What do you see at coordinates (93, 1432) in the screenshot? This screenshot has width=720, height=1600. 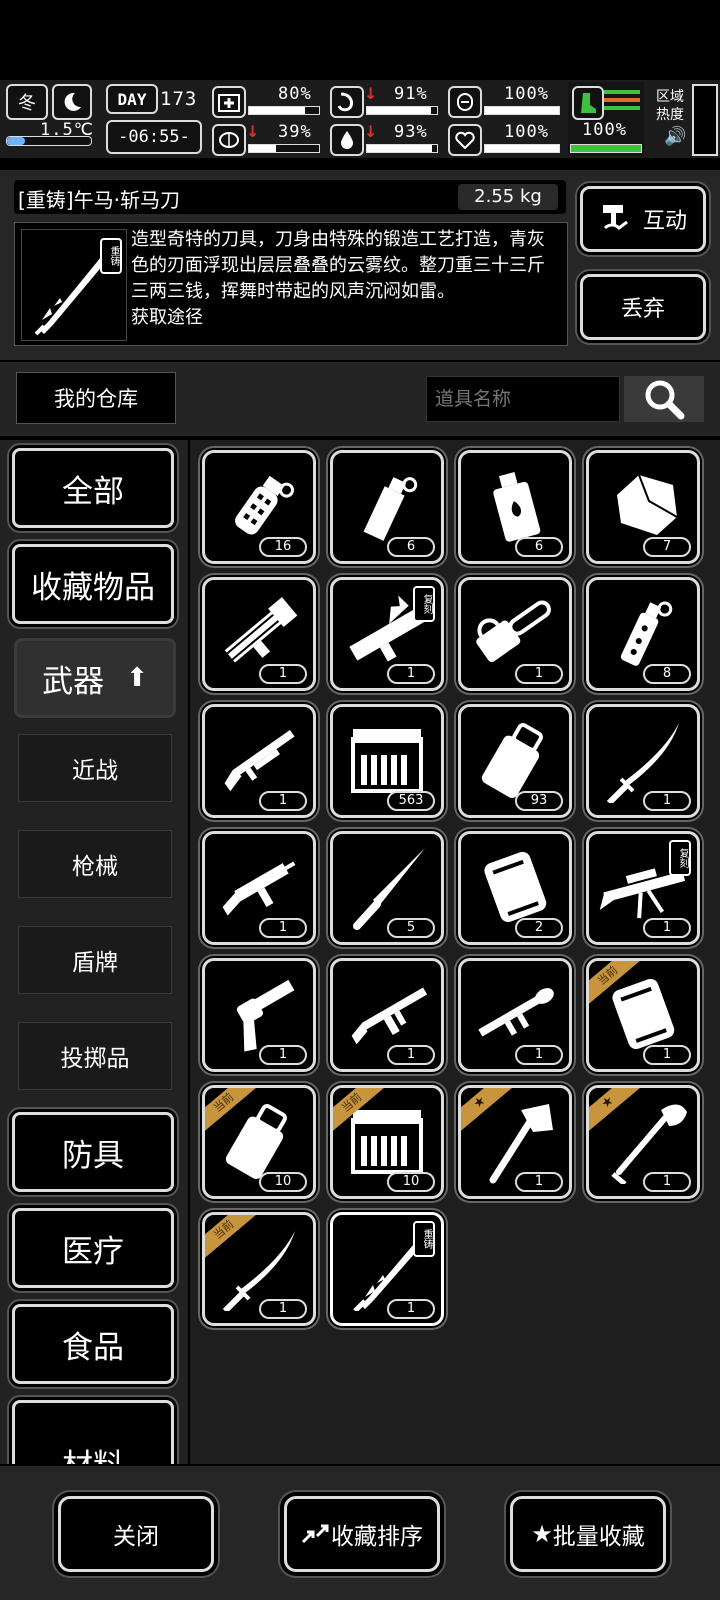 I see `category-materials: 材料` at bounding box center [93, 1432].